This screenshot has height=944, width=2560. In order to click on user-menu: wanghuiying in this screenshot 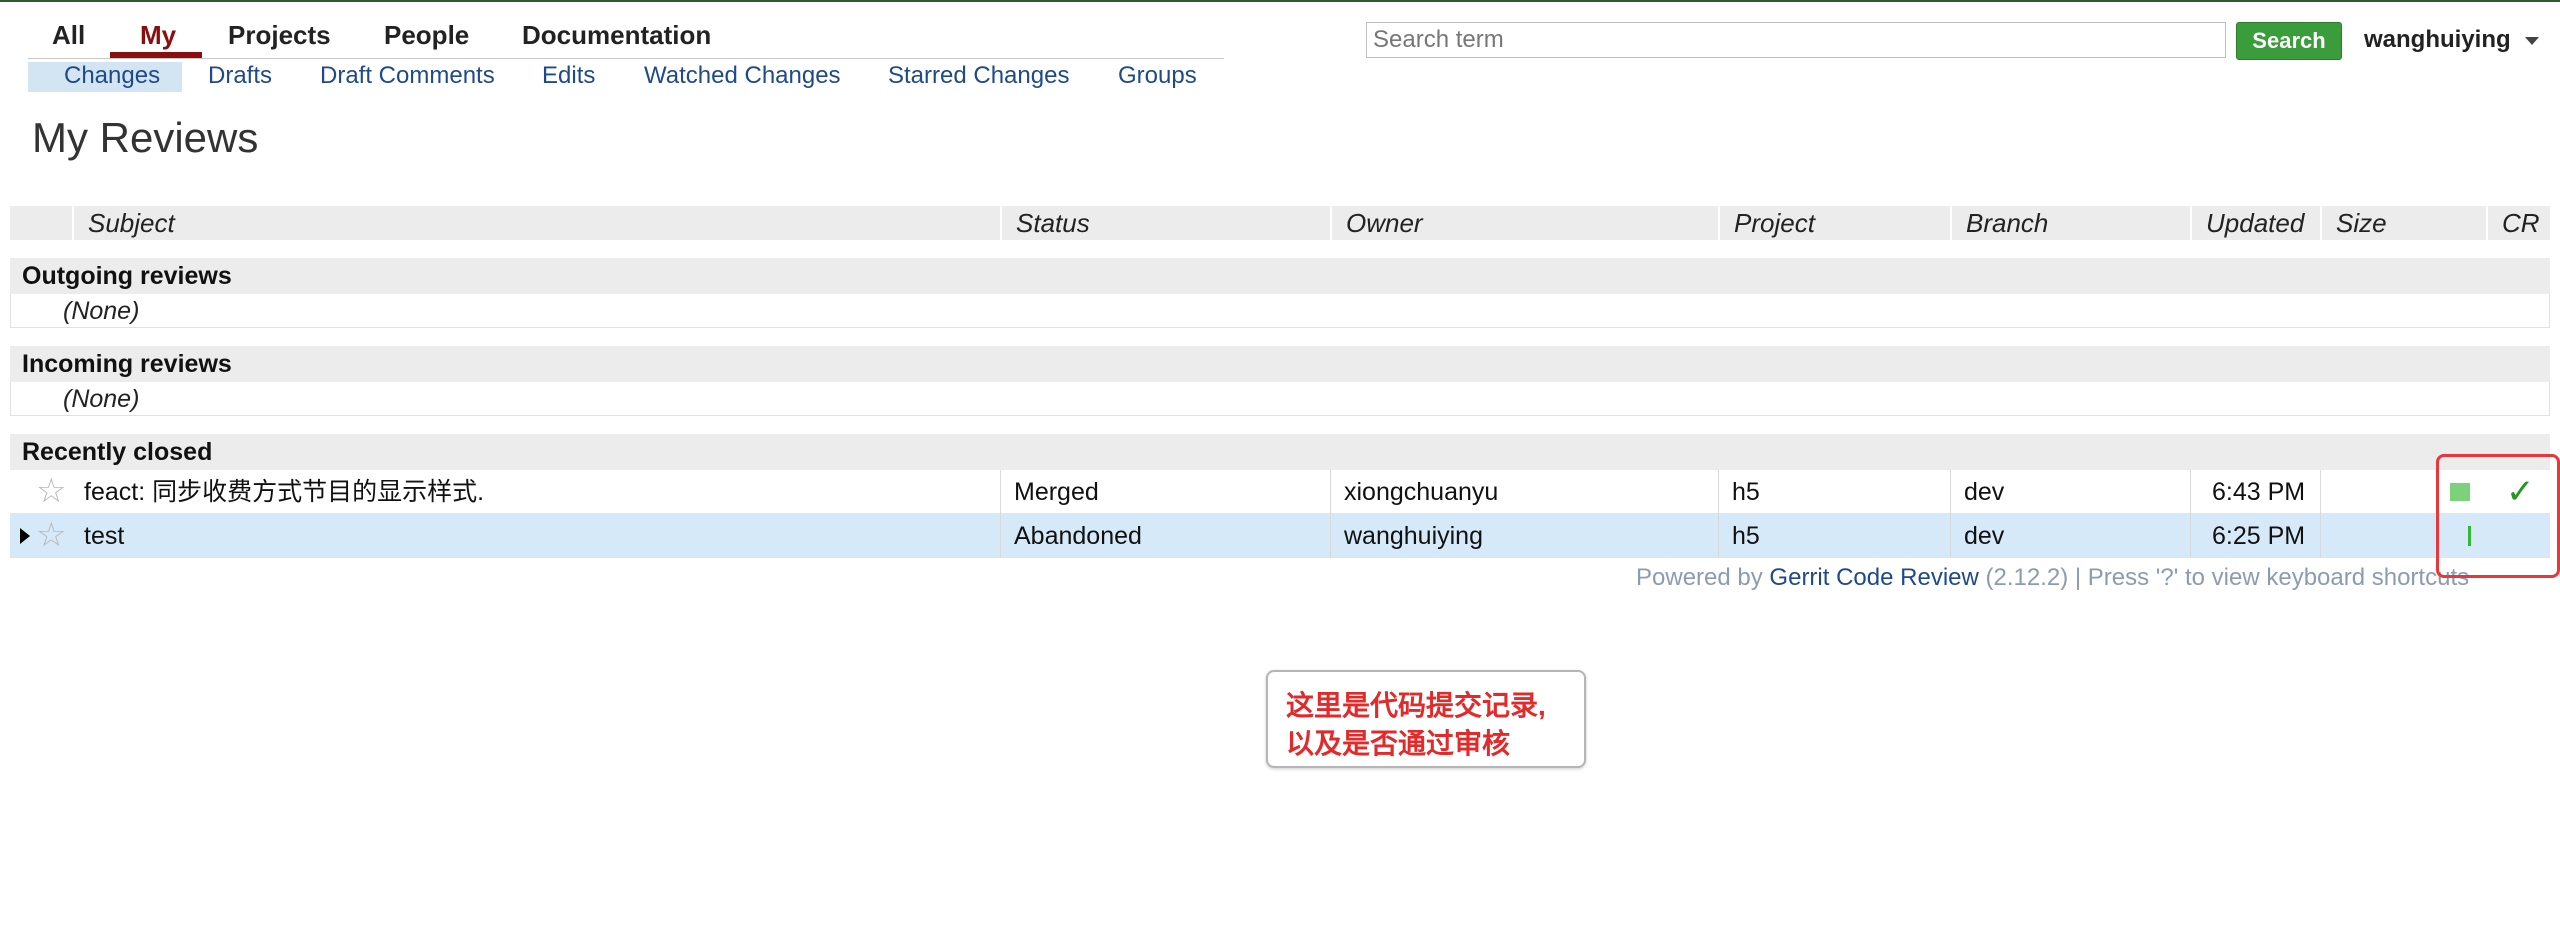, I will do `click(2451, 40)`.